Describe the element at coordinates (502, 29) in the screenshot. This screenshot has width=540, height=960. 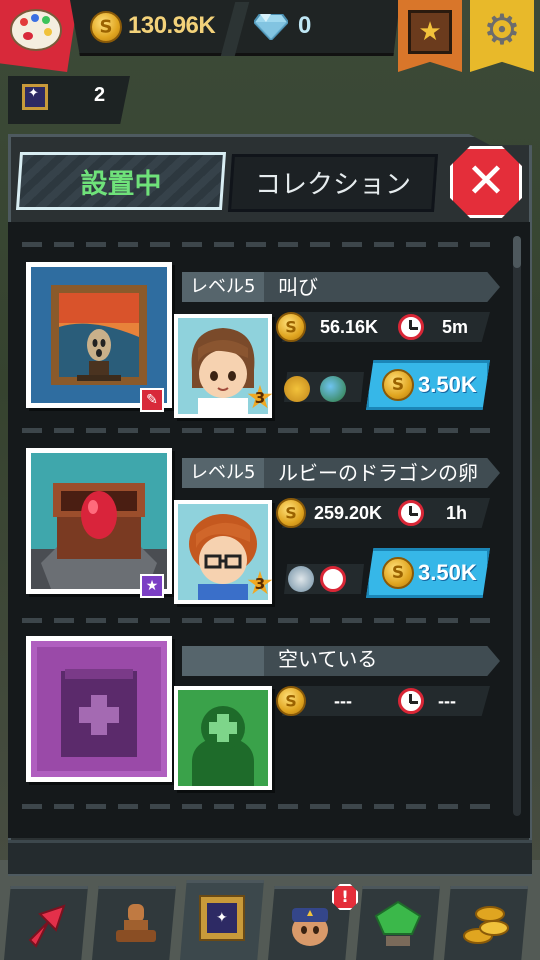
I see `gear-icon: ⚙` at that location.